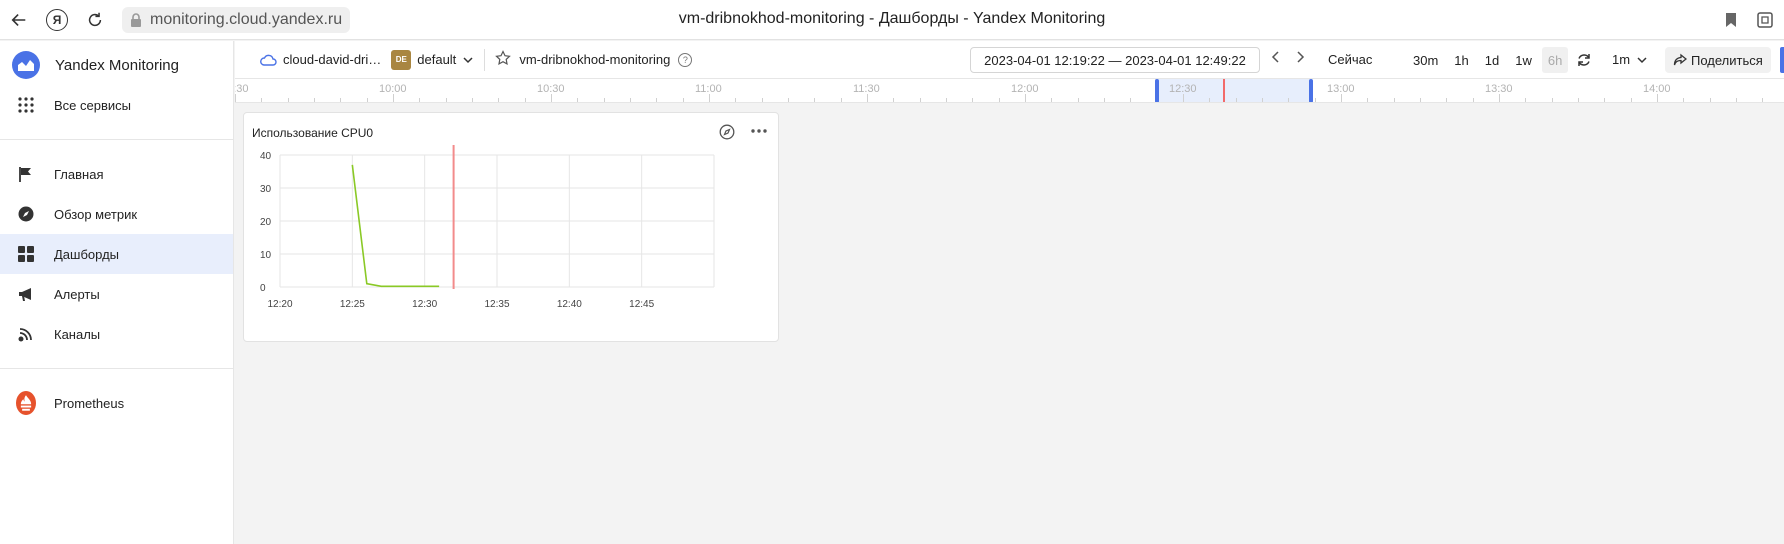 The height and width of the screenshot is (544, 1784). Describe the element at coordinates (352, 304) in the screenshot. I see `x-tick-label: 12:25` at that location.